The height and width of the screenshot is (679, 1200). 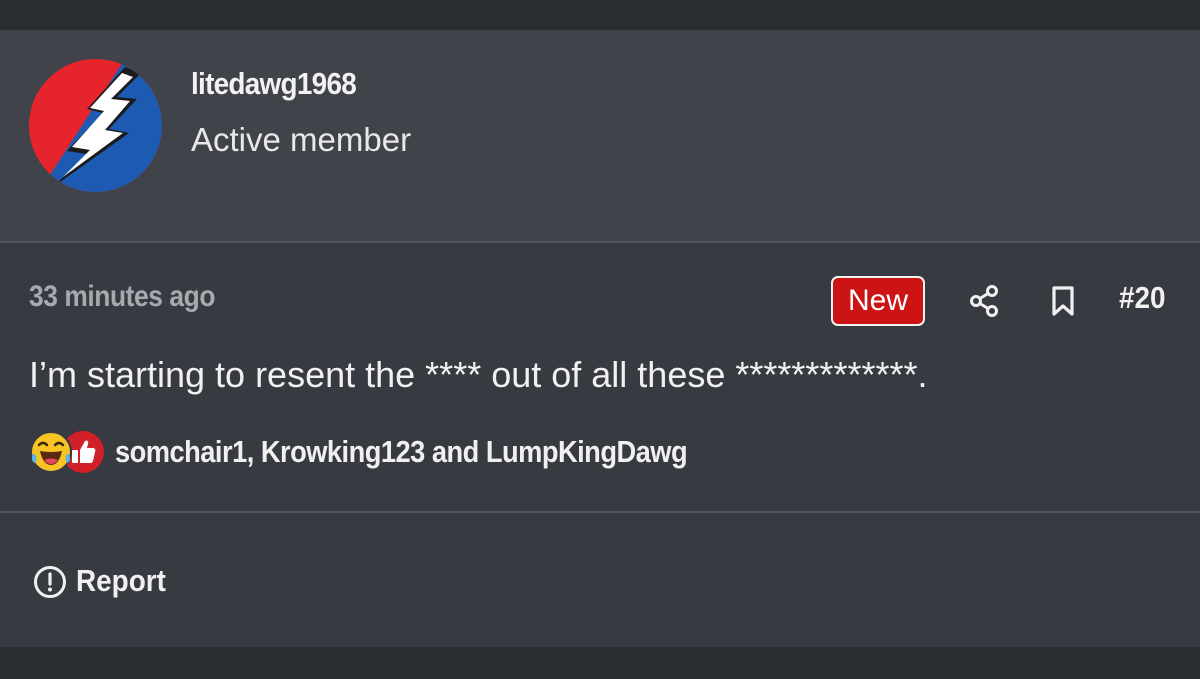 I want to click on post-timestamp: 33 minutes ago, so click(x=122, y=297).